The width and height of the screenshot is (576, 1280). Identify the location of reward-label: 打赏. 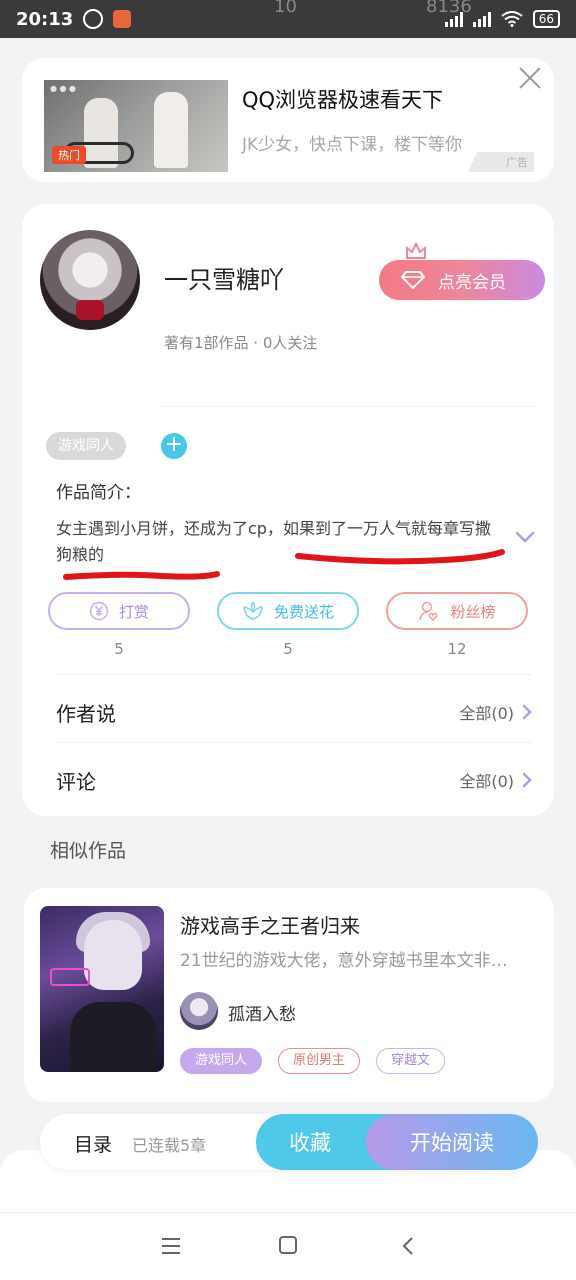
(133, 611).